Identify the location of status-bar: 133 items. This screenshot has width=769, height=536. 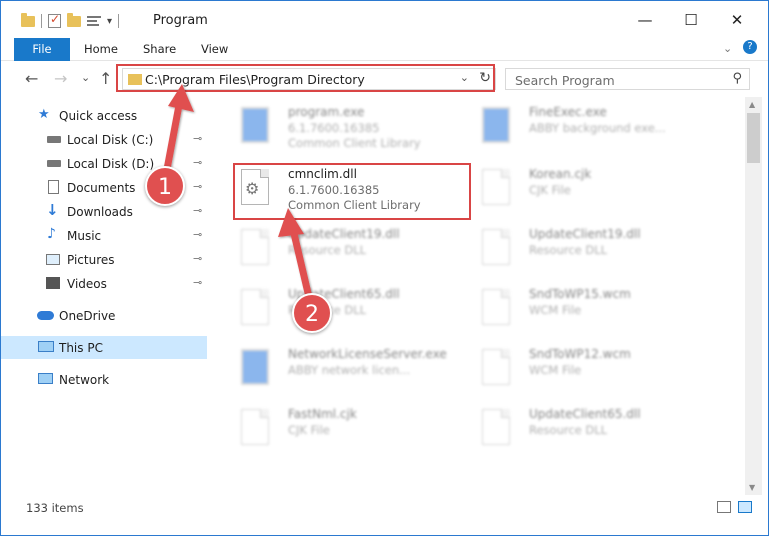
(384, 515).